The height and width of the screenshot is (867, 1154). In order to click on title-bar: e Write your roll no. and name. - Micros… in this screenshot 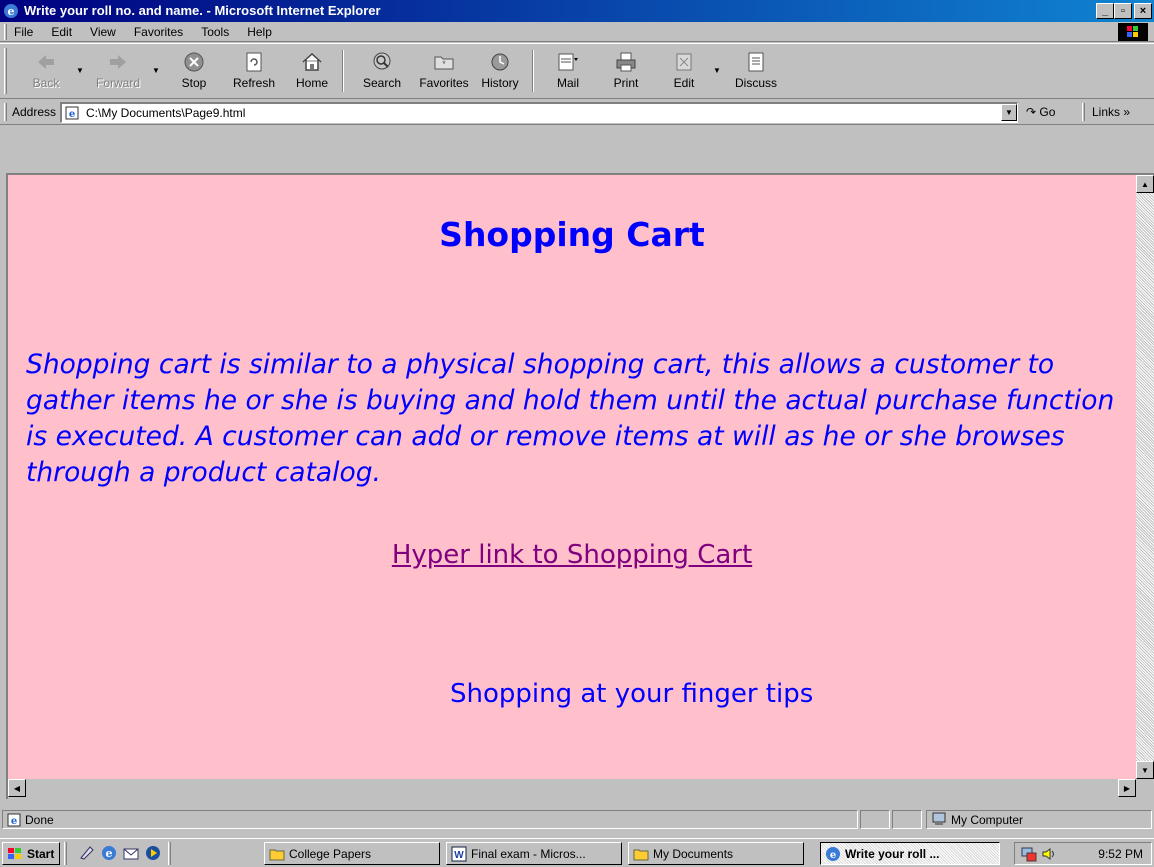, I will do `click(577, 11)`.